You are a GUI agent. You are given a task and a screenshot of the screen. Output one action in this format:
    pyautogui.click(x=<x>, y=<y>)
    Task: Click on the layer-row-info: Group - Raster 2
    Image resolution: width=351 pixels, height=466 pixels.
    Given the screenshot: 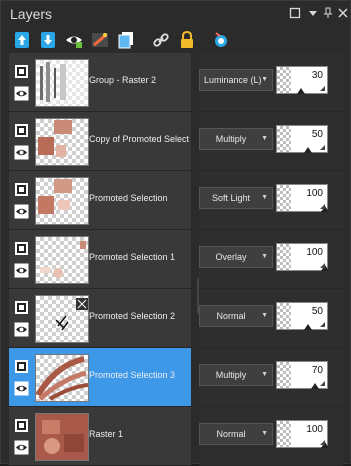 What is the action you would take?
    pyautogui.click(x=100, y=82)
    